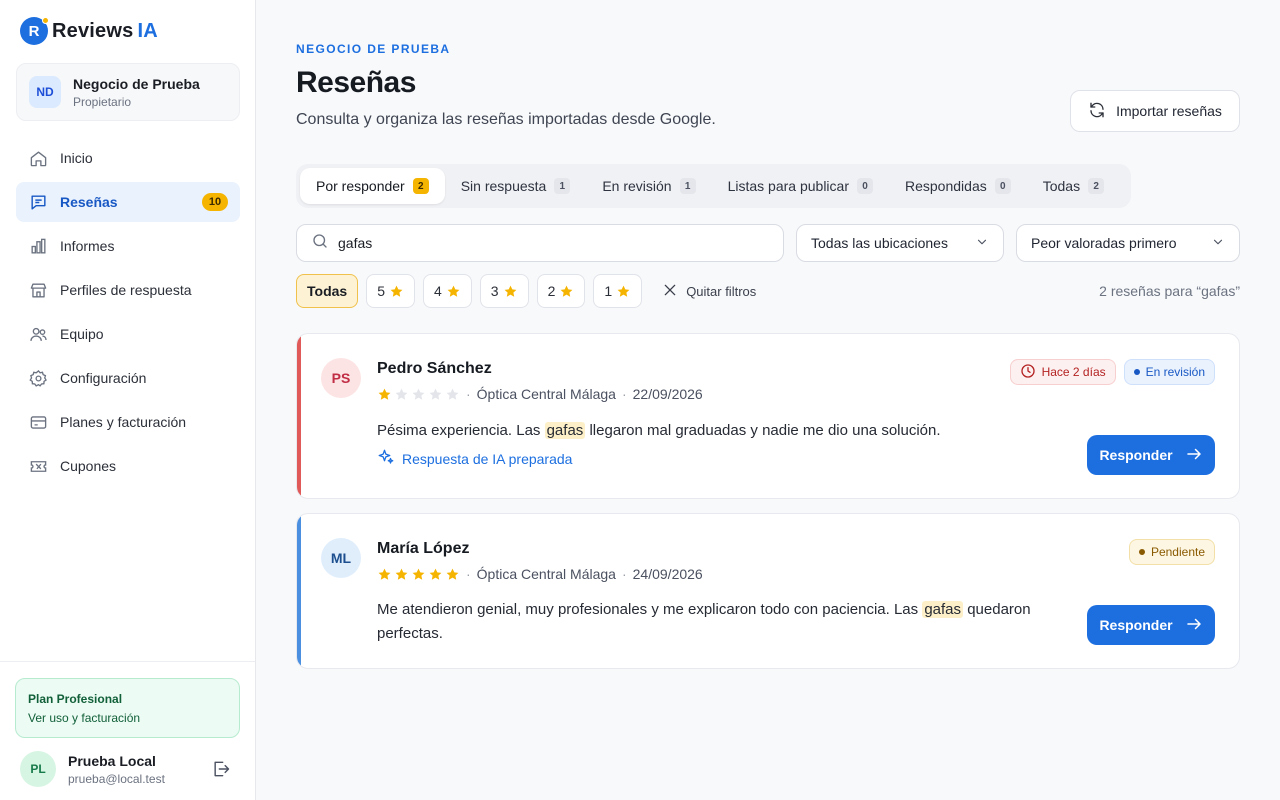  I want to click on sidebar-item-label: Reseñas, so click(89, 202).